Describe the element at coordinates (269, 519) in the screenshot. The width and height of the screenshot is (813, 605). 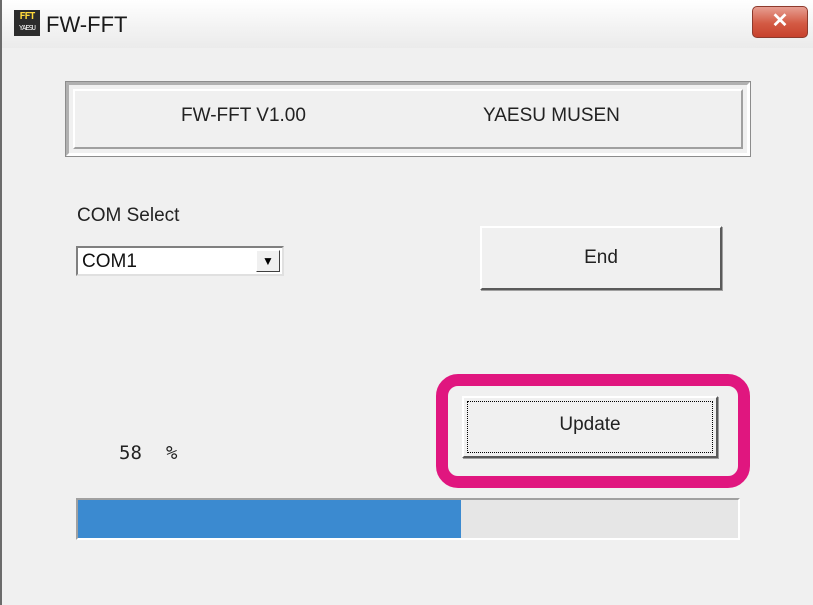
I see `progress-bar-fill` at that location.